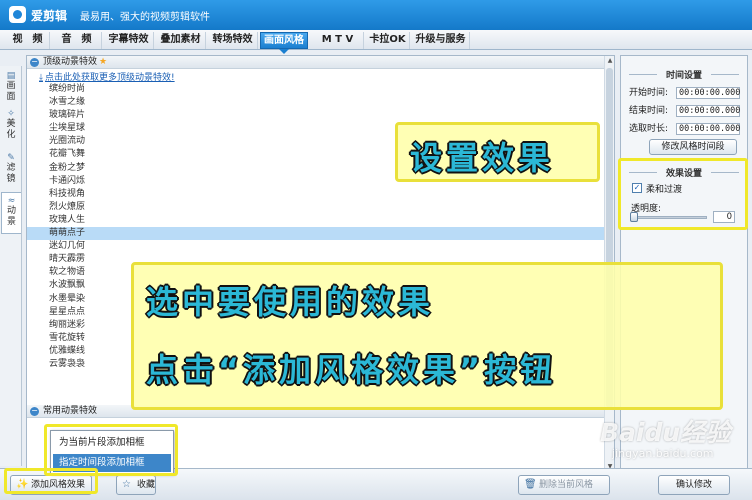 This screenshot has width=752, height=500. Describe the element at coordinates (316, 220) in the screenshot. I see `effect-list-item: 玫瑰人生` at that location.